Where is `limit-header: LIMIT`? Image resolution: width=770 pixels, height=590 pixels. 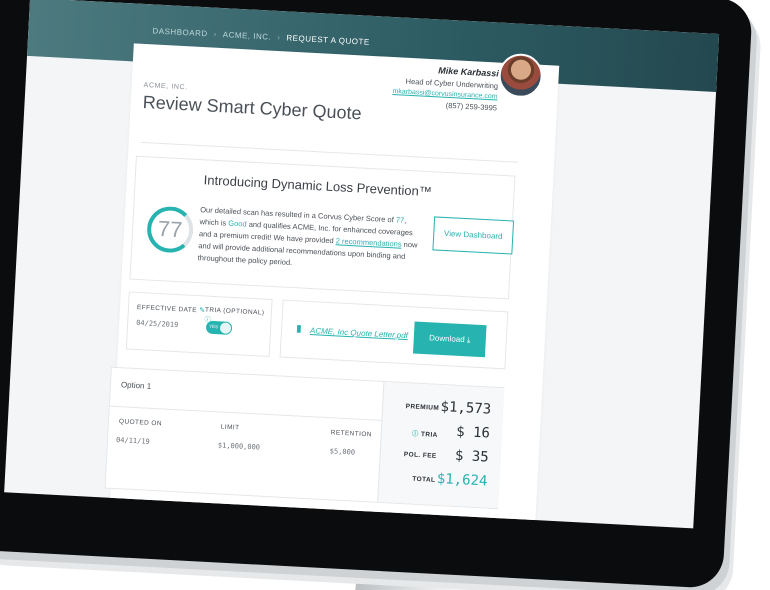 limit-header: LIMIT is located at coordinates (230, 427).